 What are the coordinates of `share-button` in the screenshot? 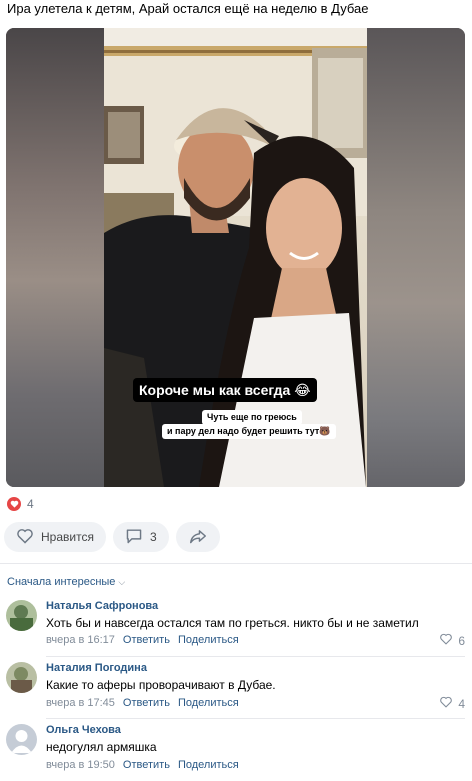 It's located at (197, 537).